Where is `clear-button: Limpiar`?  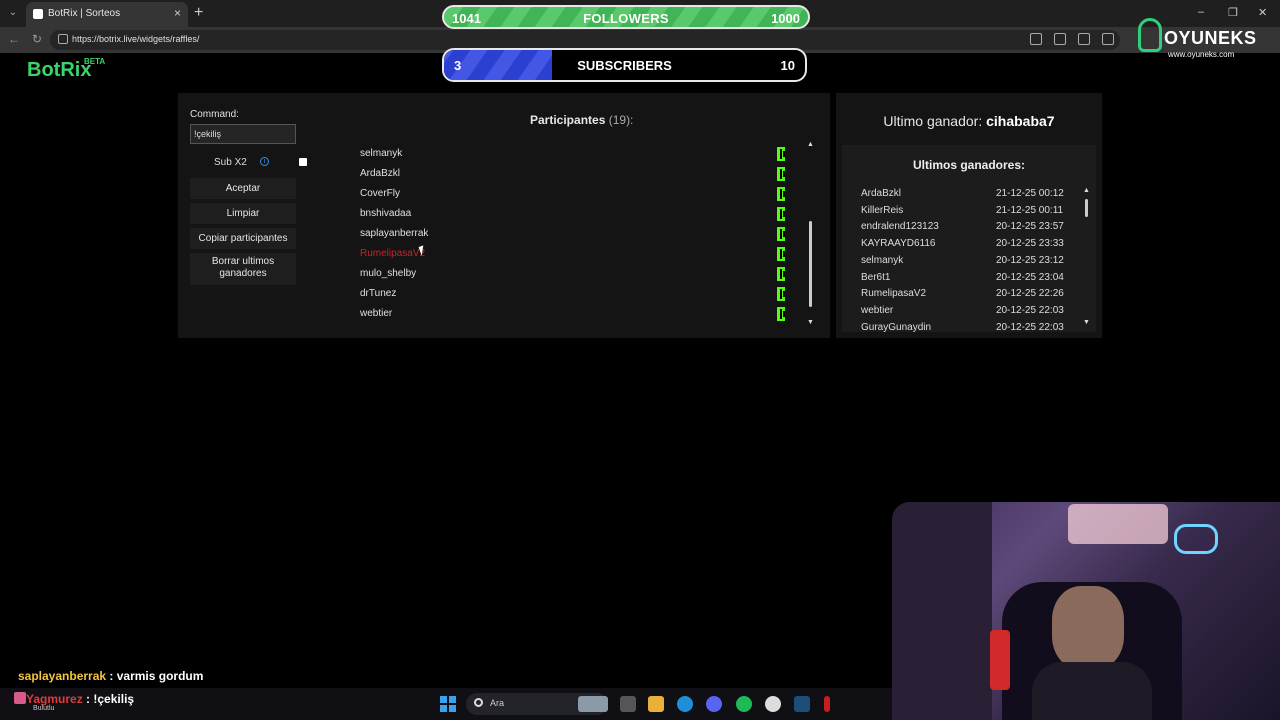
clear-button: Limpiar is located at coordinates (243, 213).